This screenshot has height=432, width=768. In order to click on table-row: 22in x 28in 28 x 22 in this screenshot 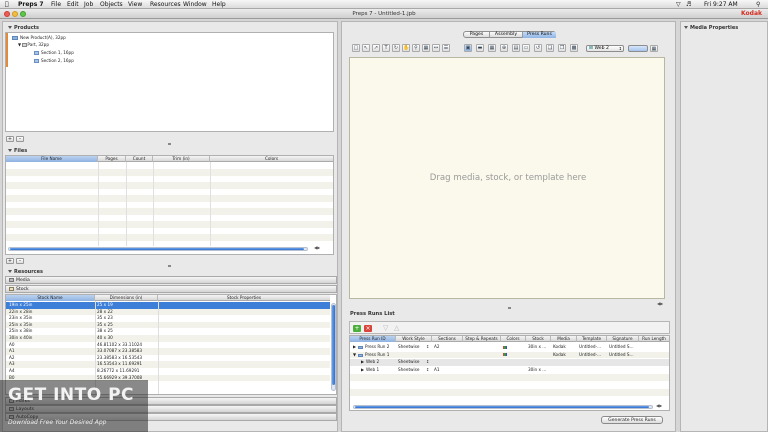, I will do `click(168, 312)`.